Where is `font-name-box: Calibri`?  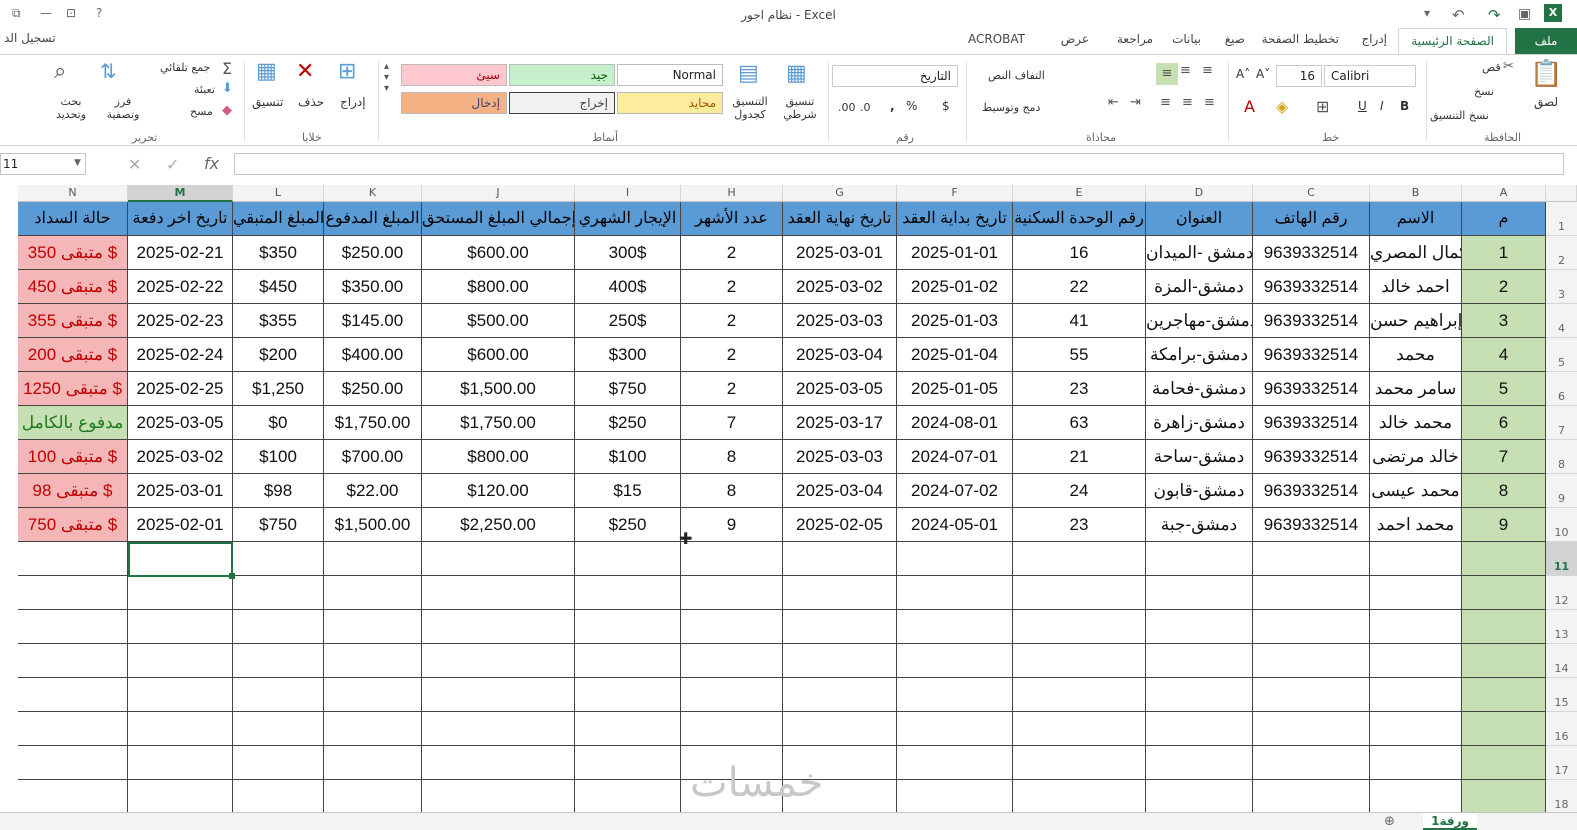 font-name-box: Calibri is located at coordinates (1370, 76).